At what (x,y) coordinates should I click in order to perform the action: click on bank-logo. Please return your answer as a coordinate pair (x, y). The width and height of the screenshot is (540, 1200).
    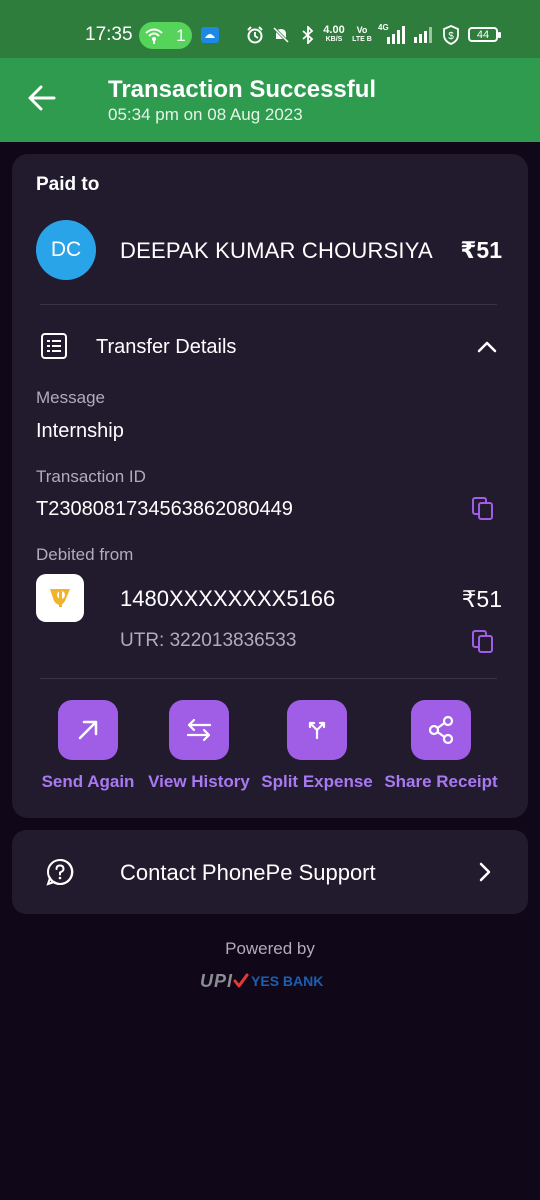
    Looking at the image, I should click on (60, 598).